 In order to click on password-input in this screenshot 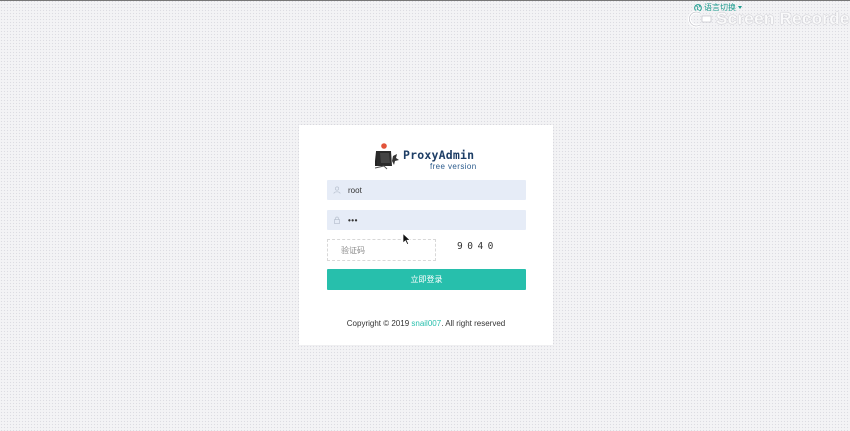, I will do `click(428, 220)`.